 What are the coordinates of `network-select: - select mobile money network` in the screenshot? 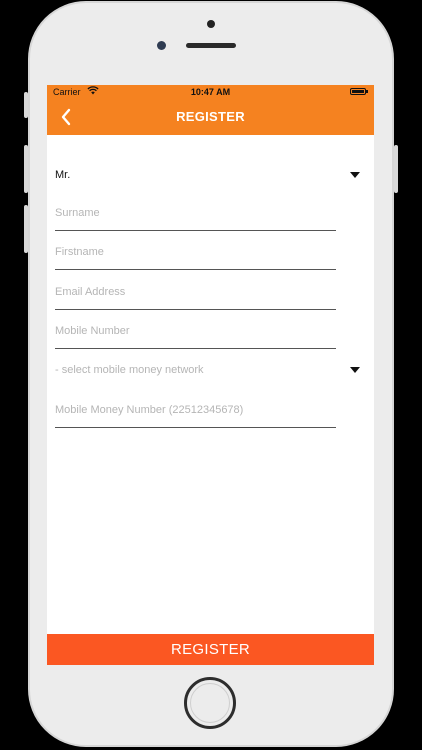 It's located at (207, 371).